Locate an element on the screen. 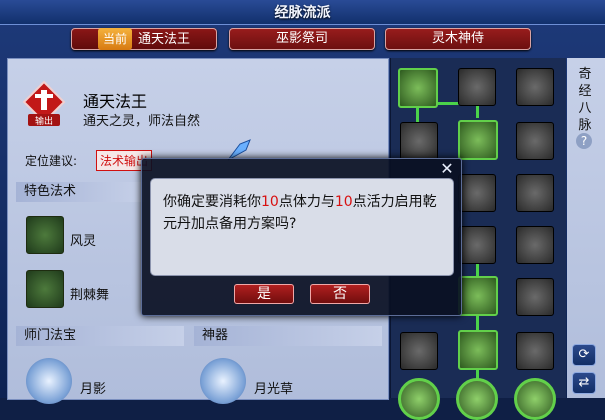 This screenshot has width=605, height=420. close-icon: ✕ is located at coordinates (447, 169).